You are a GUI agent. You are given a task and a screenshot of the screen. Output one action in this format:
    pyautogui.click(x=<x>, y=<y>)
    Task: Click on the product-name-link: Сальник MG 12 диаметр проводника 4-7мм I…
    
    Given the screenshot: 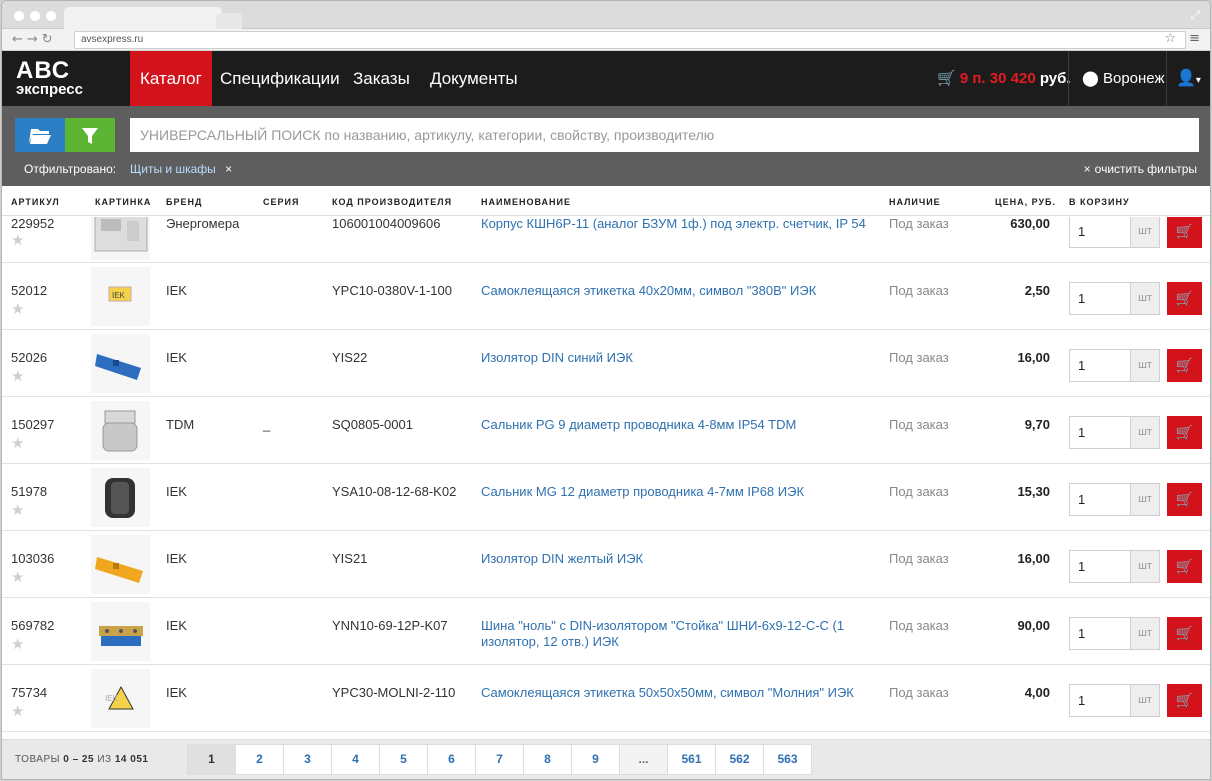 What is the action you would take?
    pyautogui.click(x=678, y=492)
    